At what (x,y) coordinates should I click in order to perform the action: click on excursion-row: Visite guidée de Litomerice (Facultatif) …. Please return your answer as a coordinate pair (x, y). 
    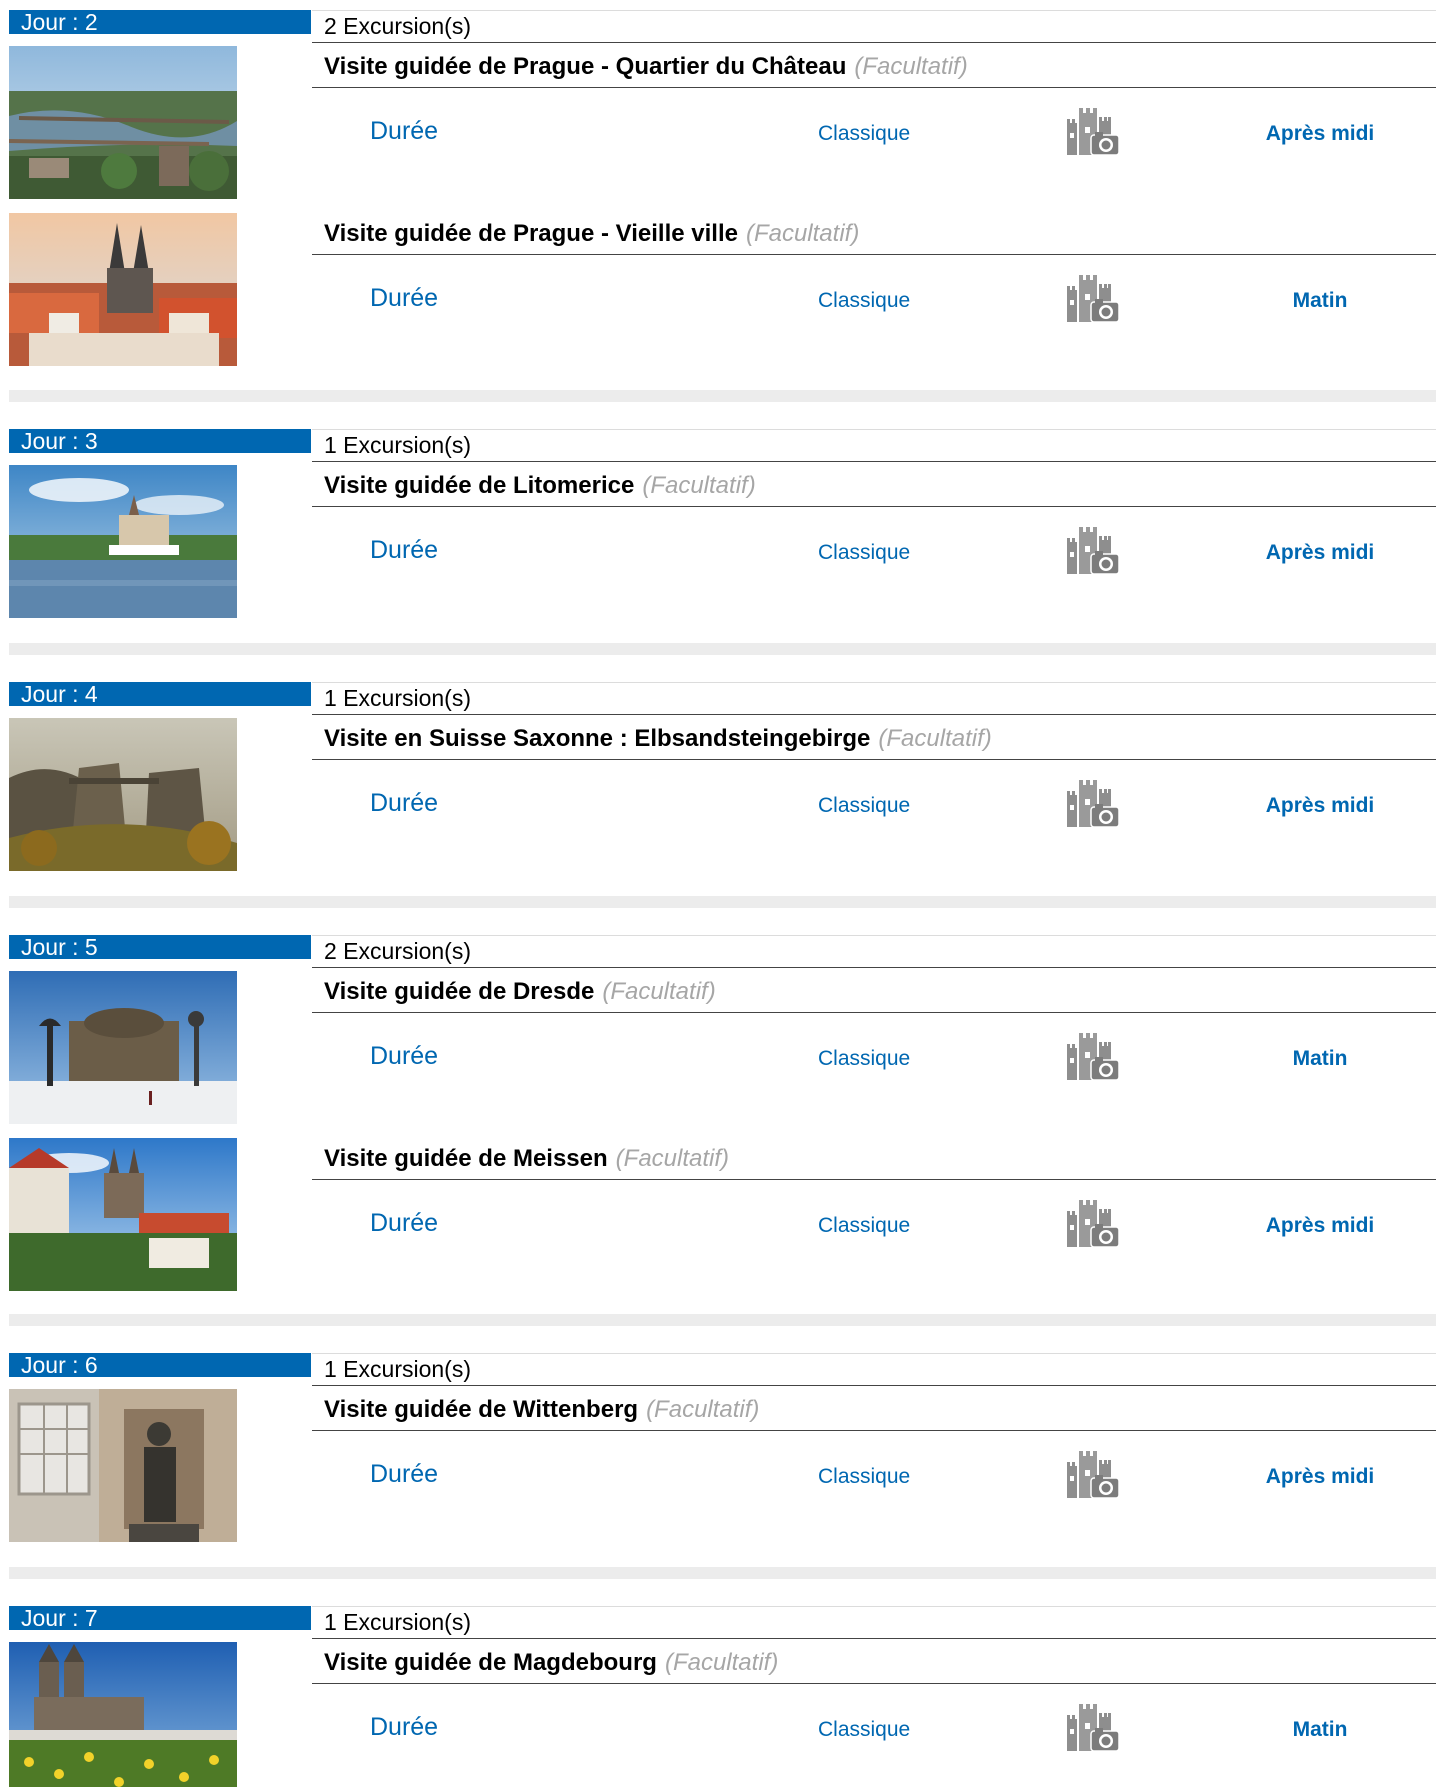
    Looking at the image, I should click on (718, 542).